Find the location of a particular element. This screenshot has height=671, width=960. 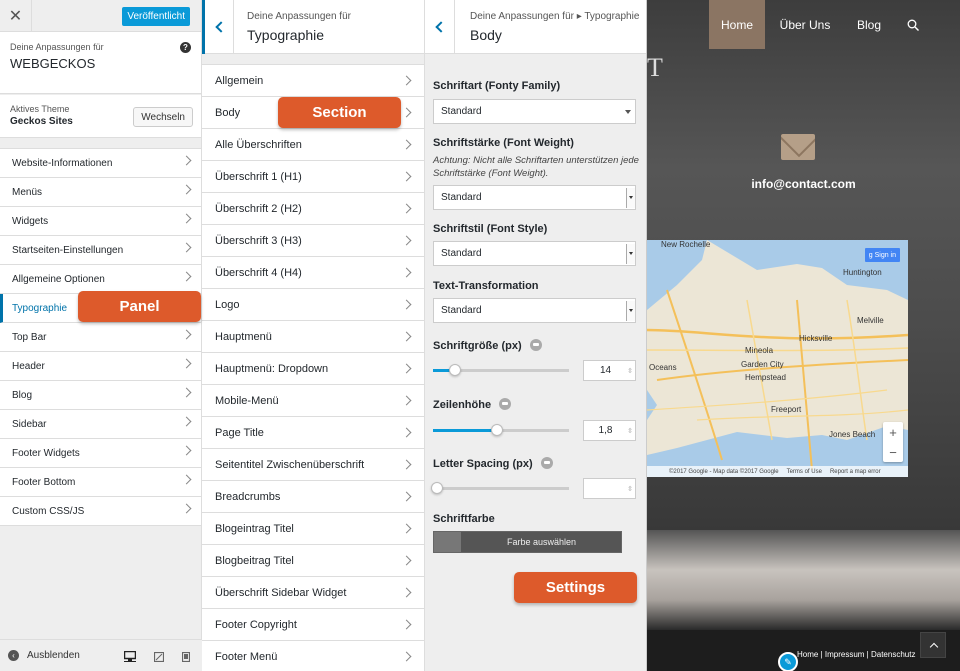

color-picker-button: Farbe auswählen is located at coordinates (527, 542).